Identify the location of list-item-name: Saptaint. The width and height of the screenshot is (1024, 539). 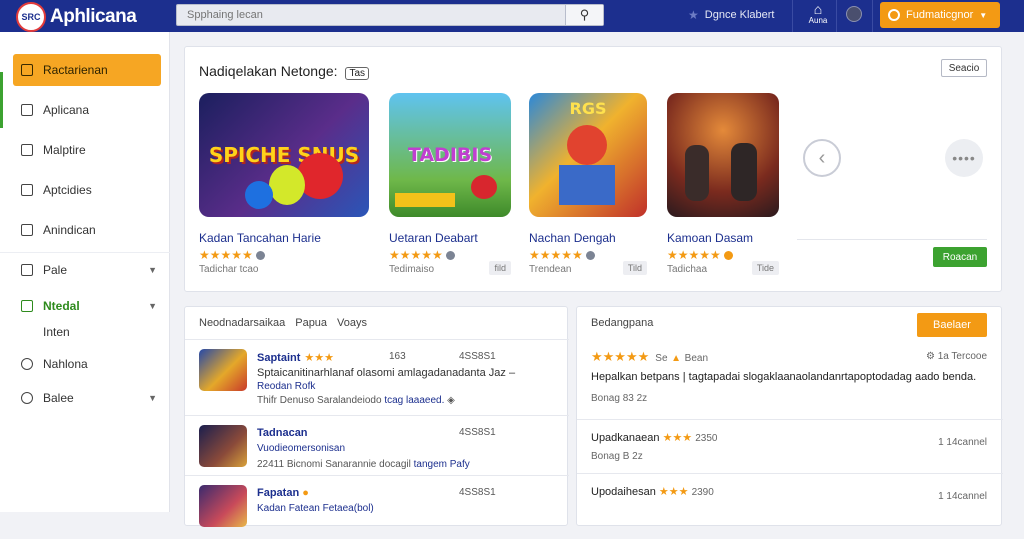
(279, 358).